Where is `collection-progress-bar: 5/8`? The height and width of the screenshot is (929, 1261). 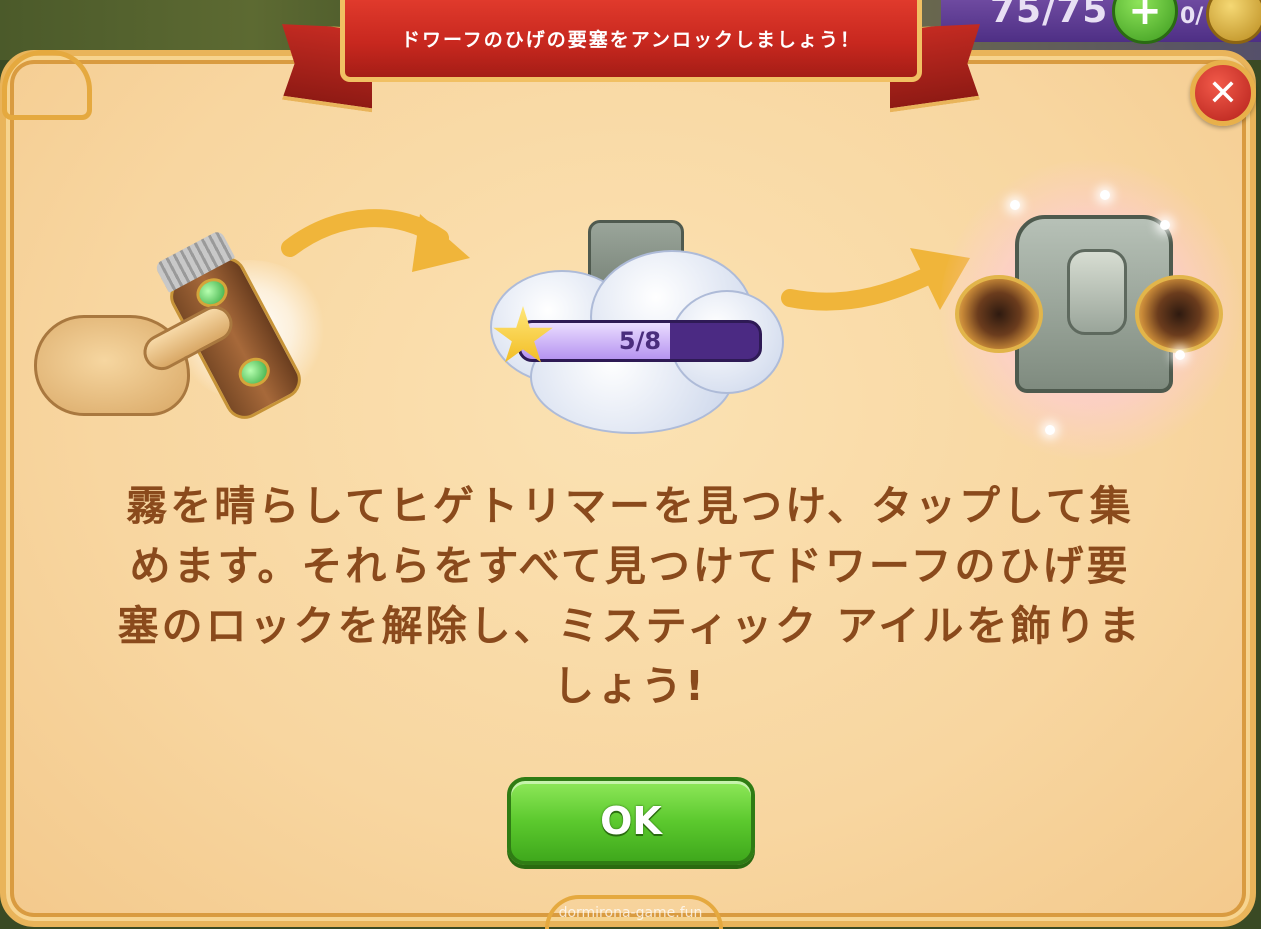
collection-progress-bar: 5/8 is located at coordinates (640, 341).